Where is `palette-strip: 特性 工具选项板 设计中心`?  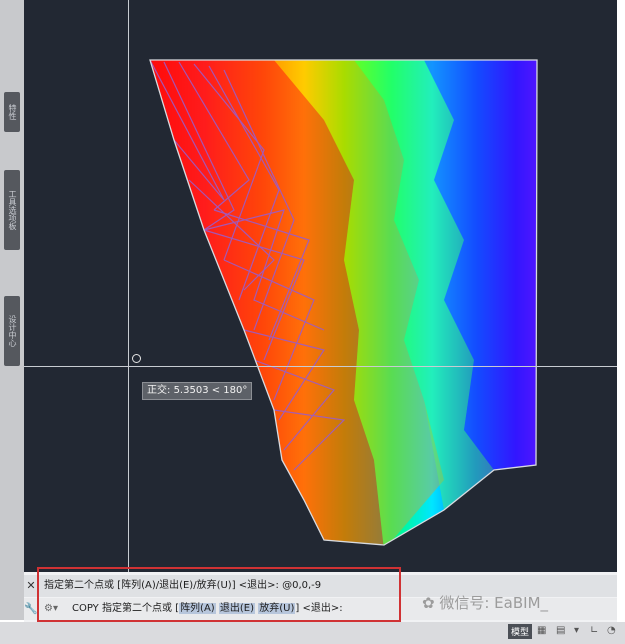 palette-strip: 特性 工具选项板 设计中心 is located at coordinates (12, 310).